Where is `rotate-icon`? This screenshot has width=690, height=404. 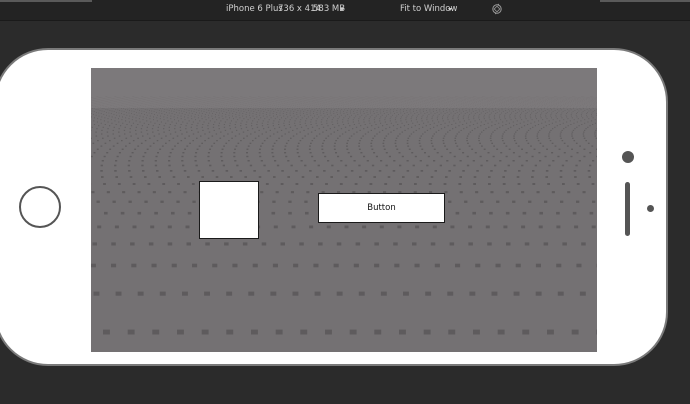
rotate-icon is located at coordinates (497, 9).